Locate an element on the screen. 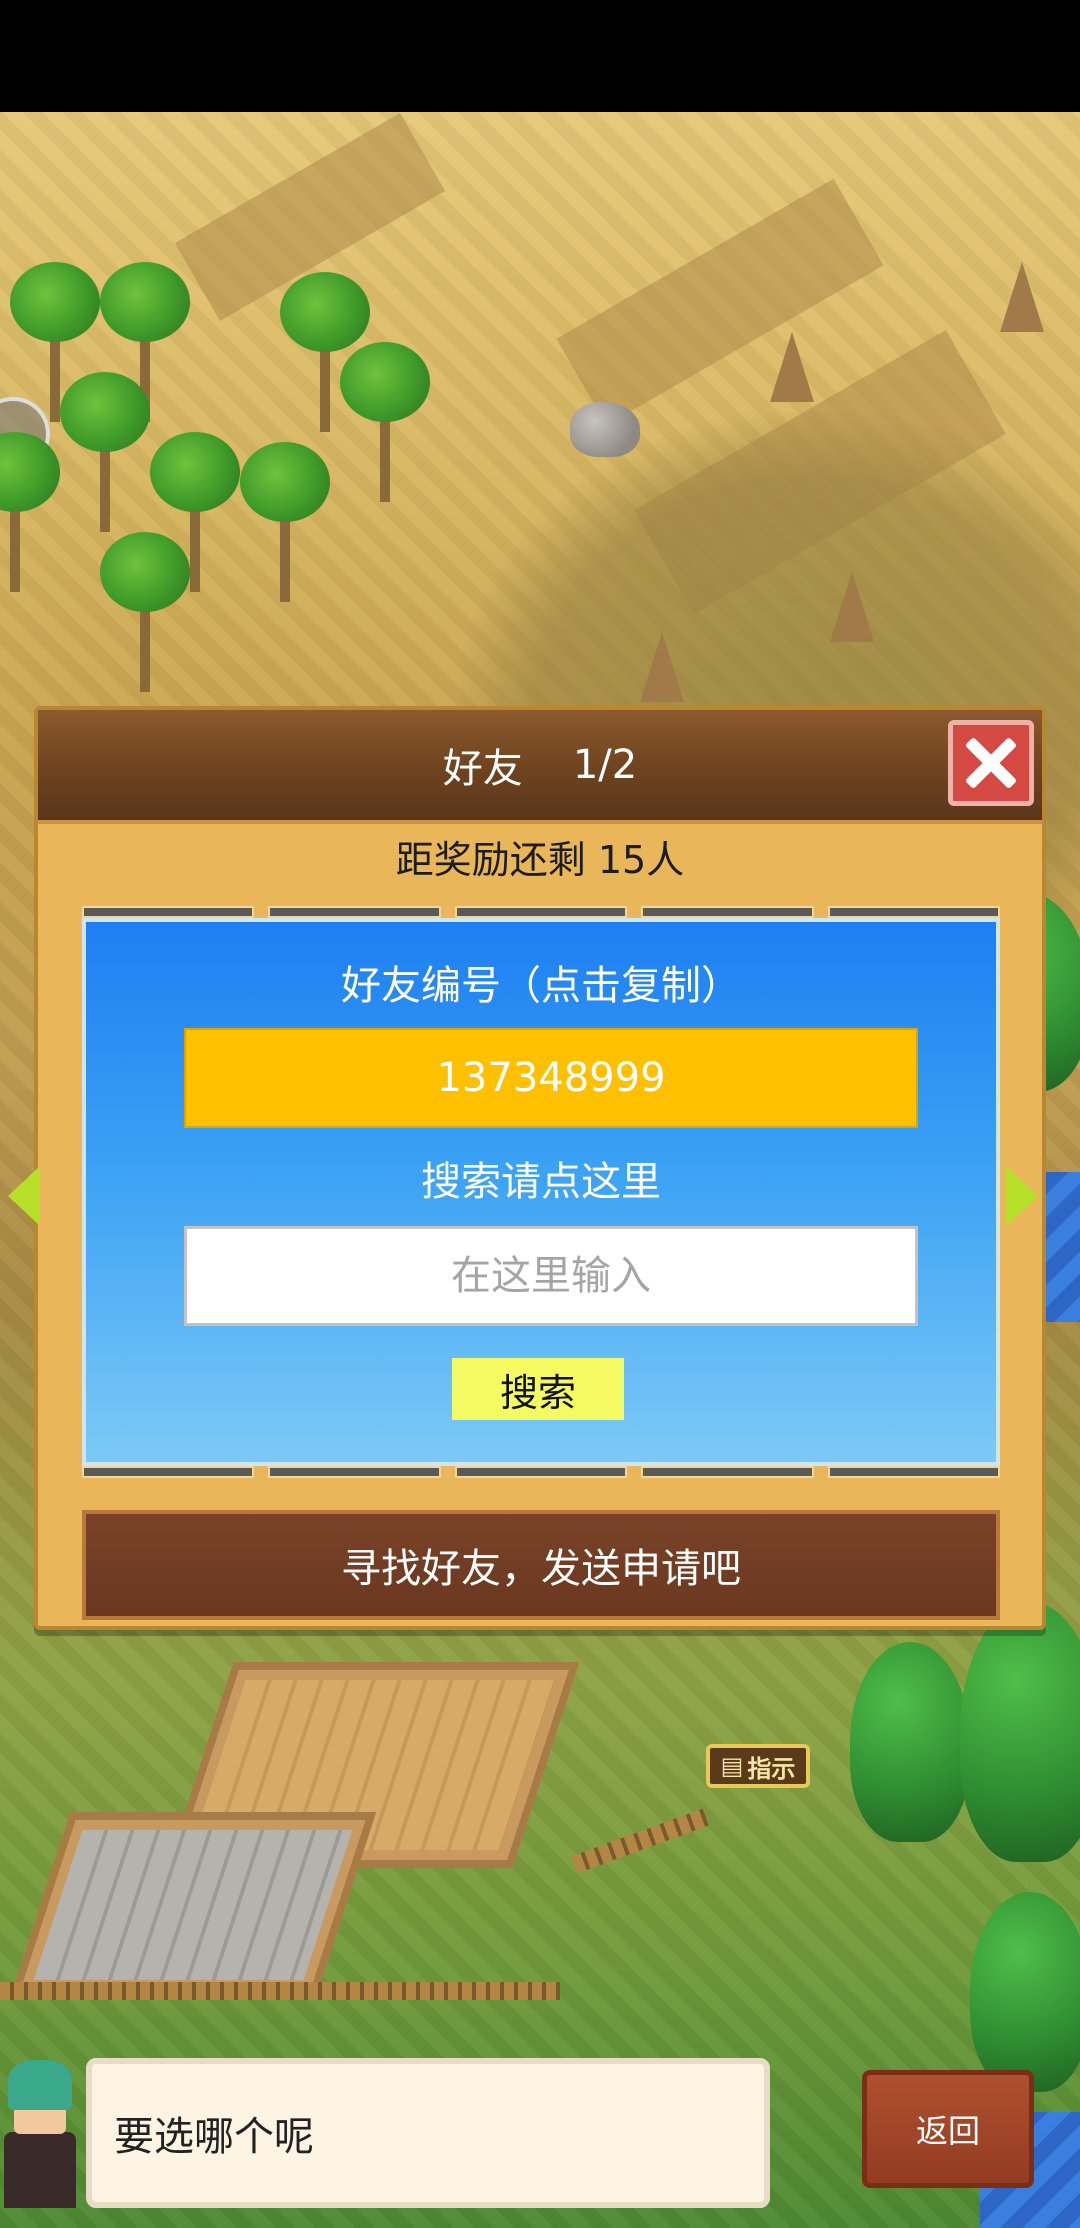 The width and height of the screenshot is (1080, 2228). building-stone is located at coordinates (193, 1905).